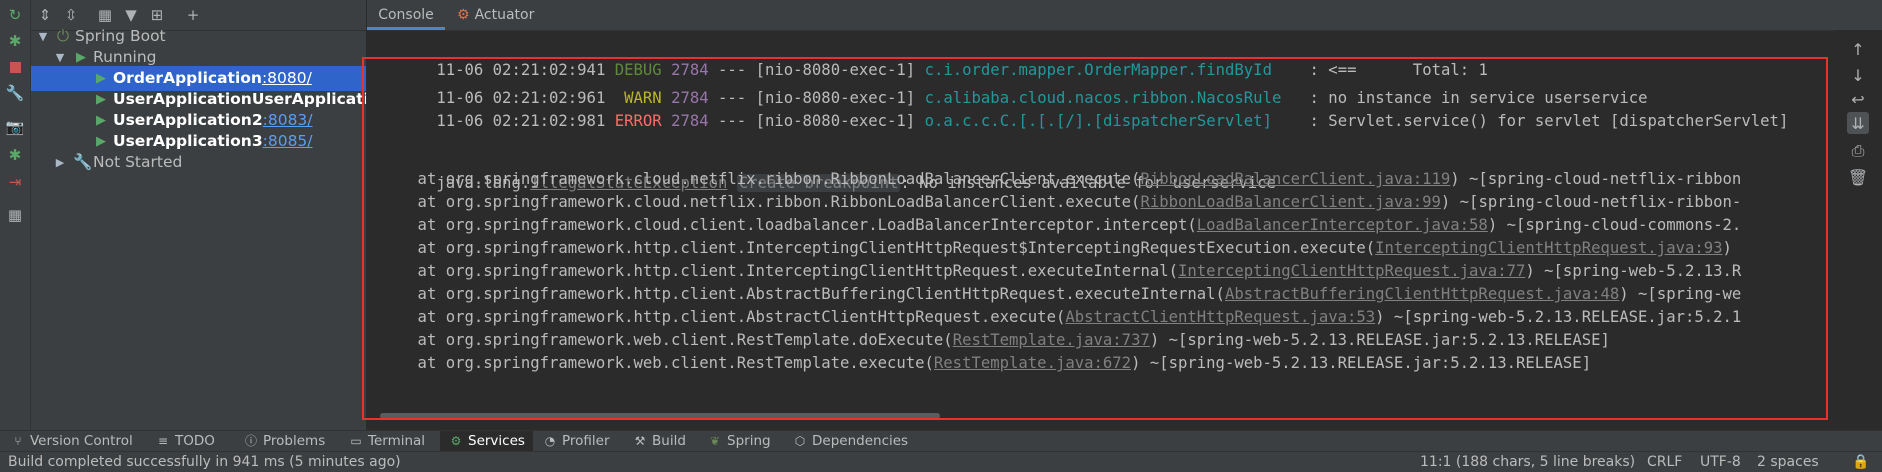 The width and height of the screenshot is (1882, 472). Describe the element at coordinates (60, 162) in the screenshot. I see `chevron-right-icon: ▶` at that location.